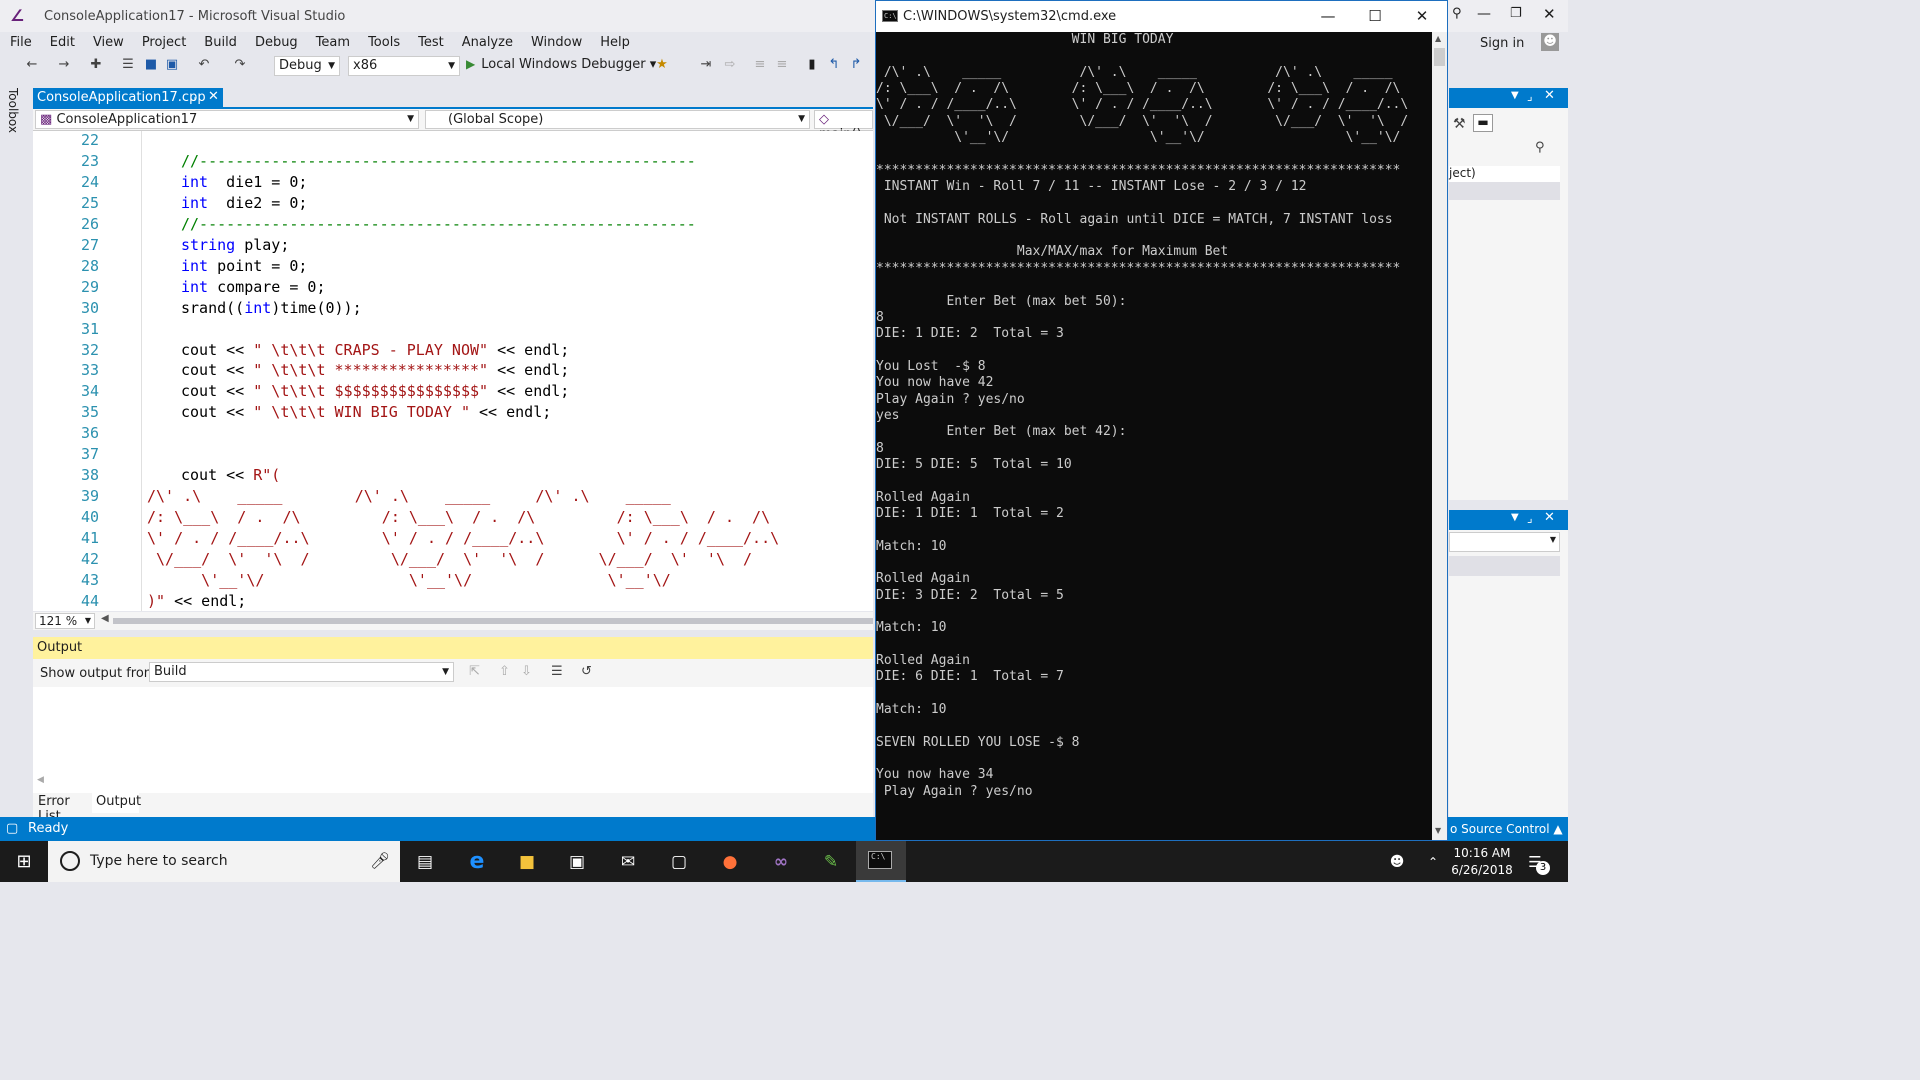 The width and height of the screenshot is (1920, 1080). Describe the element at coordinates (128, 65) in the screenshot. I see `open-file-icon: ☰` at that location.